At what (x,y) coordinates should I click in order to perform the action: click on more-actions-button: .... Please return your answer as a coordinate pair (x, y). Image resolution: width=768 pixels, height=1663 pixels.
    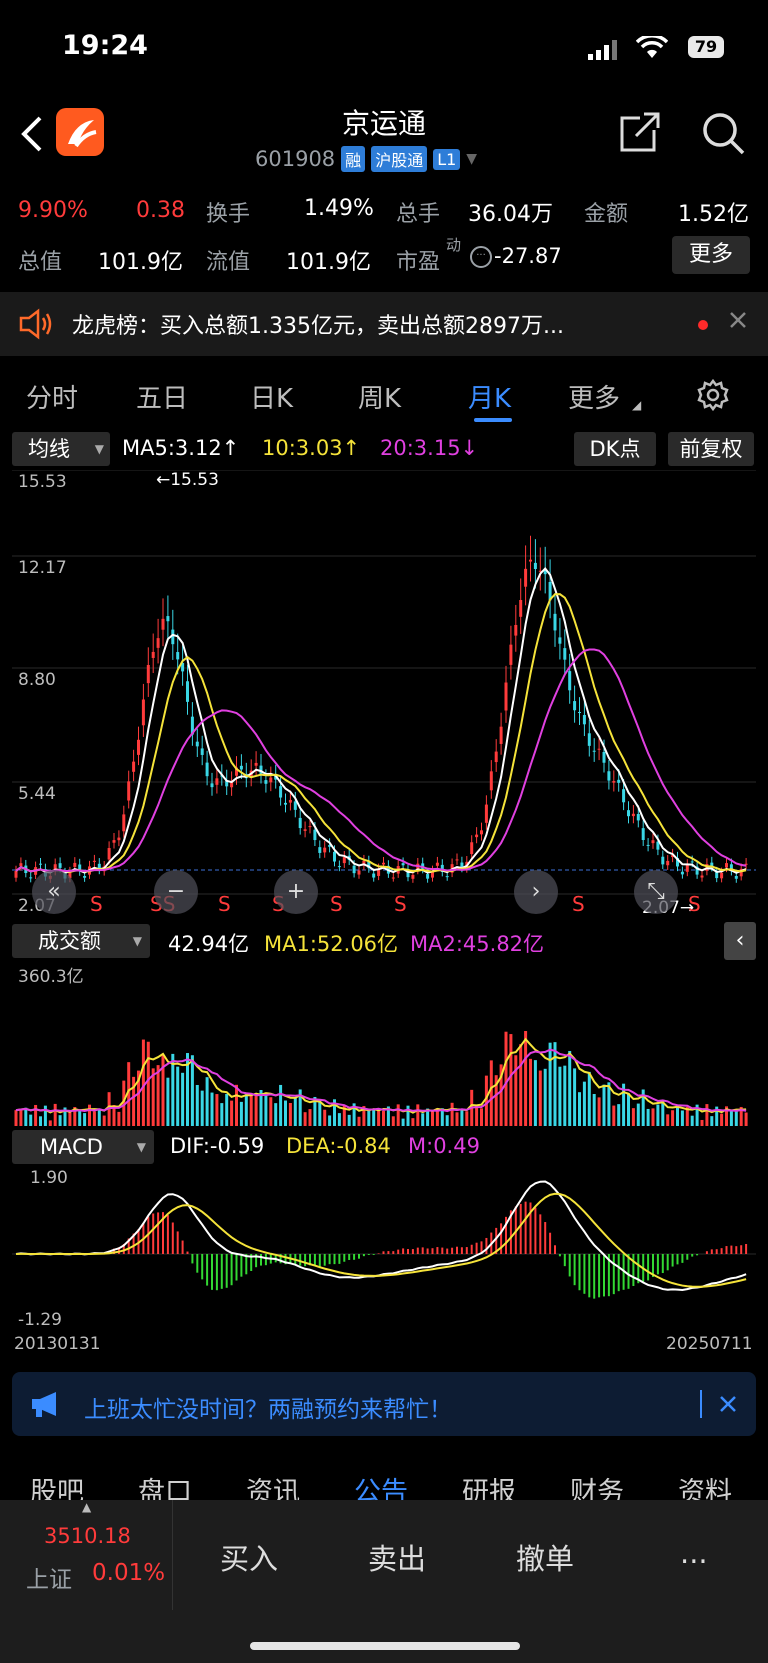
    Looking at the image, I should click on (694, 1553).